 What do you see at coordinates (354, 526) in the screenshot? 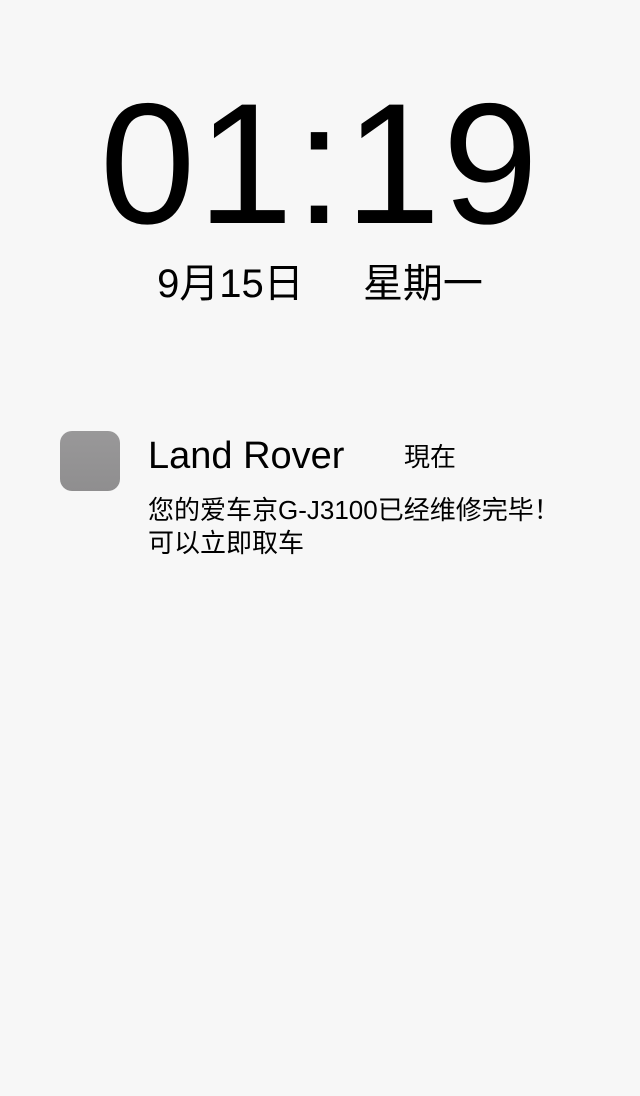
I see `notification-message: 您的爱车京G-J3100已经维修完毕！可以立即取车` at bounding box center [354, 526].